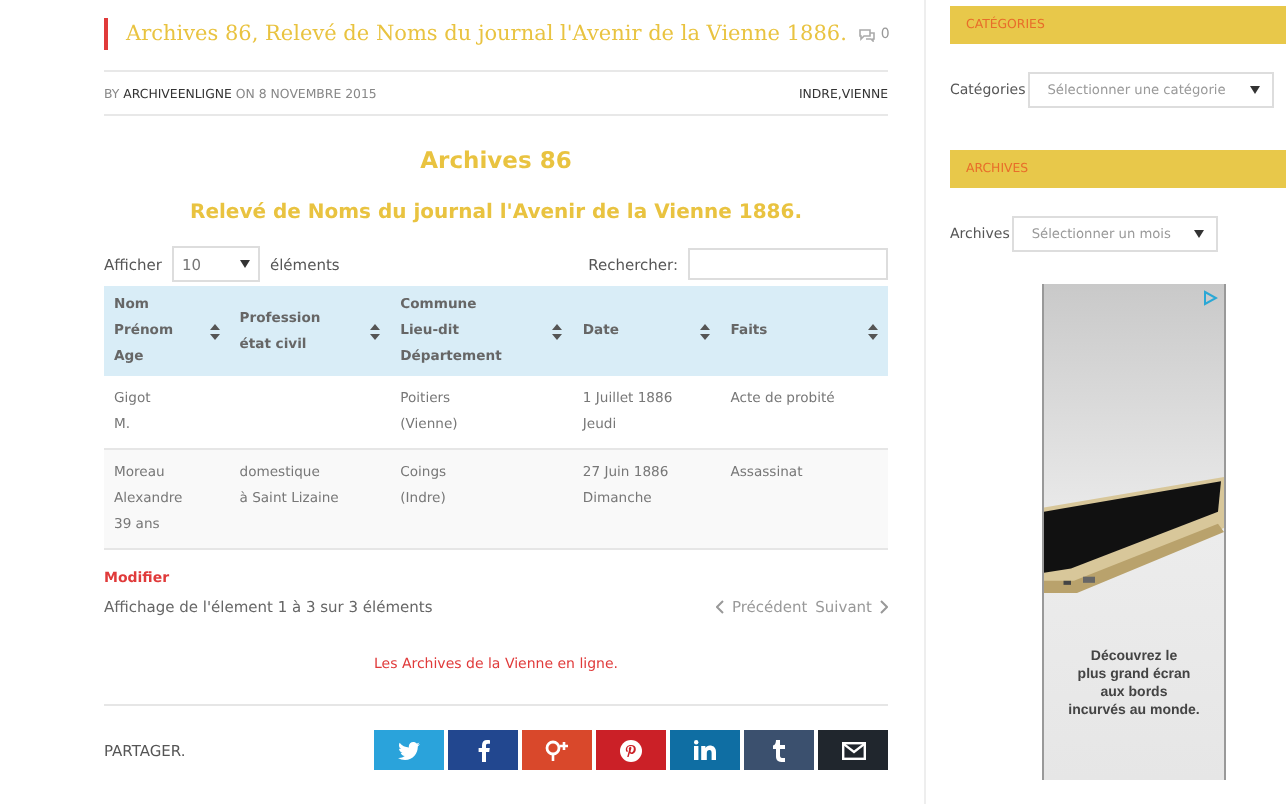 This screenshot has width=1286, height=804. What do you see at coordinates (884, 607) in the screenshot?
I see `next-icon` at bounding box center [884, 607].